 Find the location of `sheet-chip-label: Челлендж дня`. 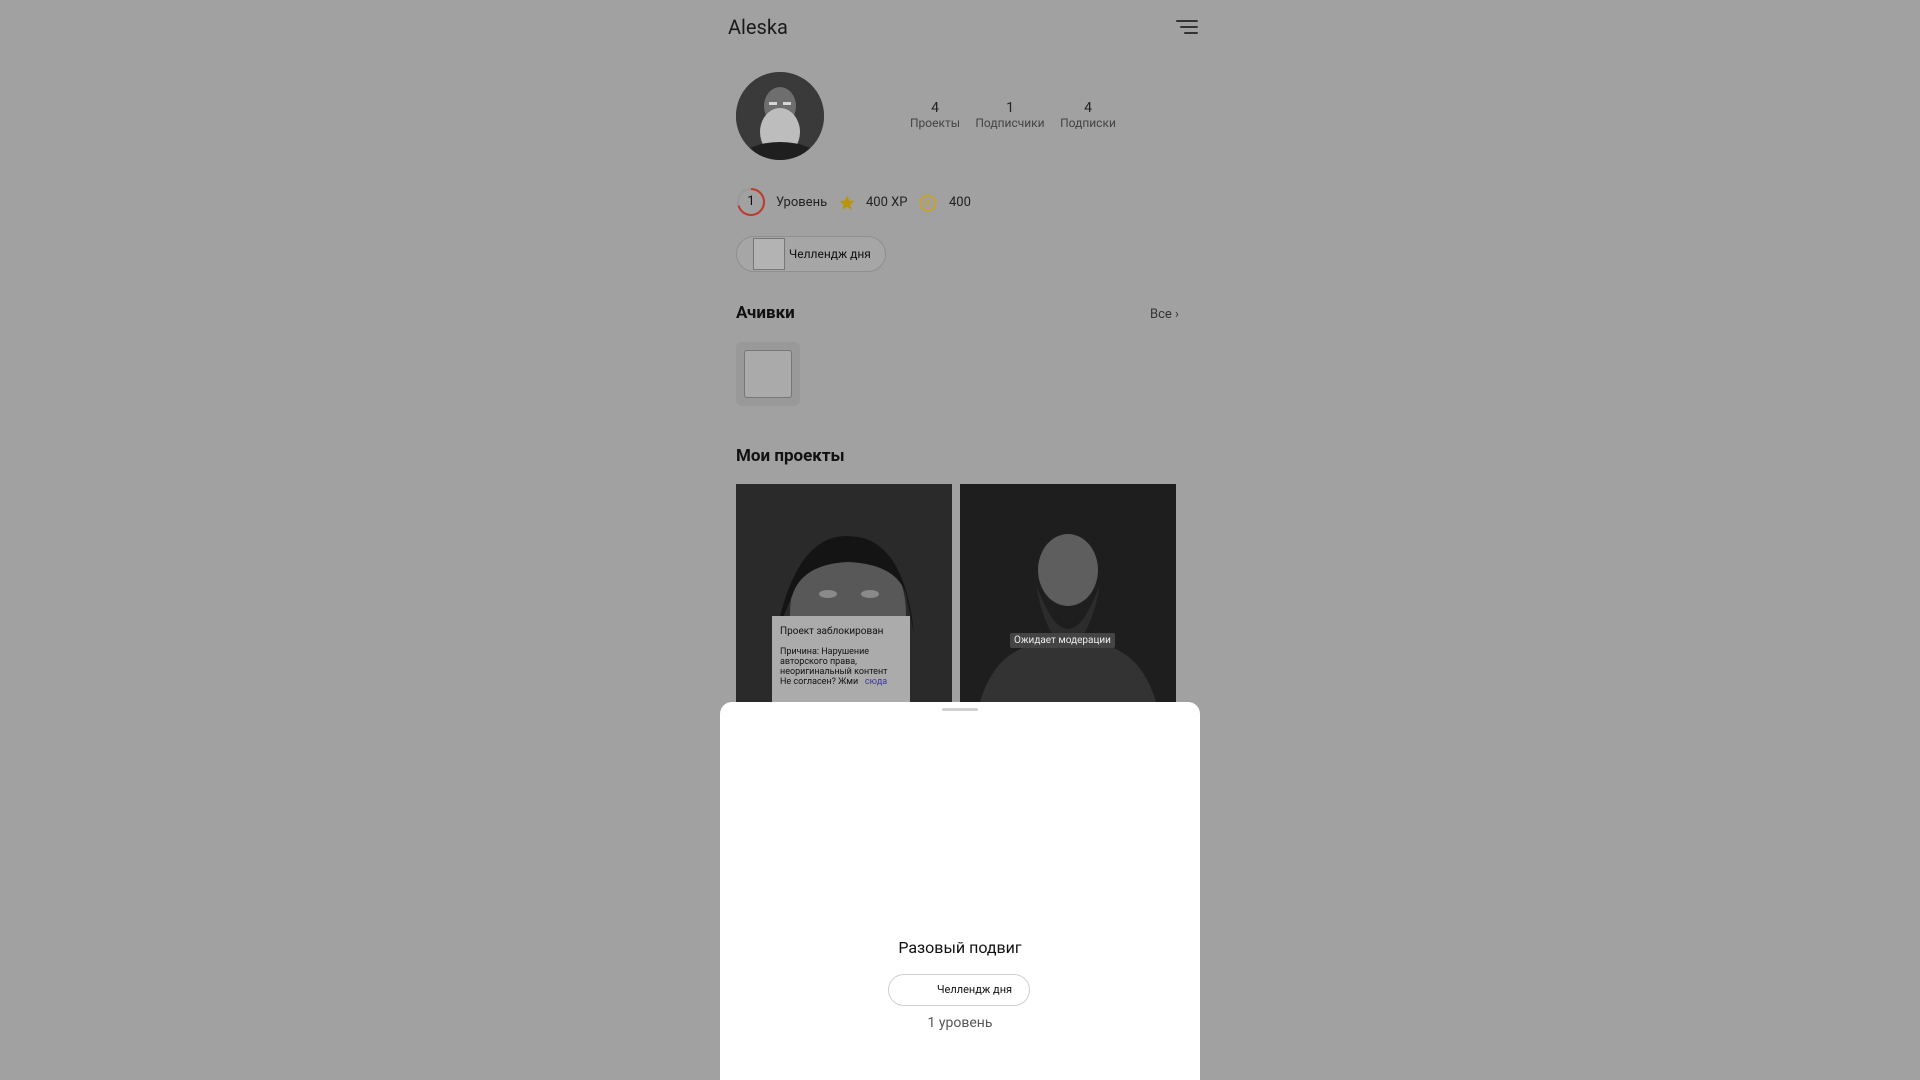

sheet-chip-label: Челлендж дня is located at coordinates (975, 989).